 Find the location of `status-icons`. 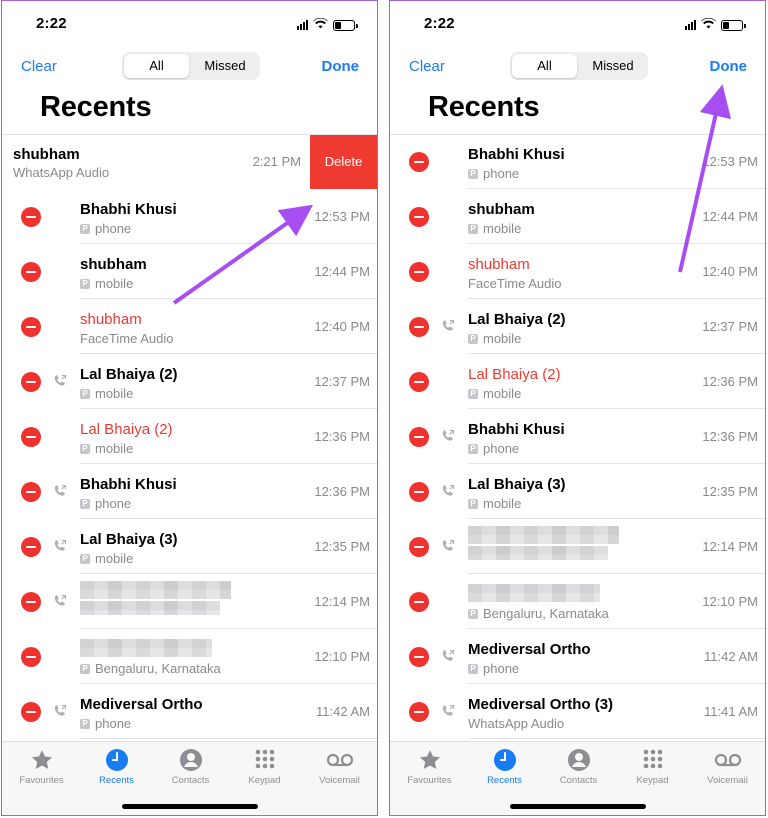

status-icons is located at coordinates (327, 25).